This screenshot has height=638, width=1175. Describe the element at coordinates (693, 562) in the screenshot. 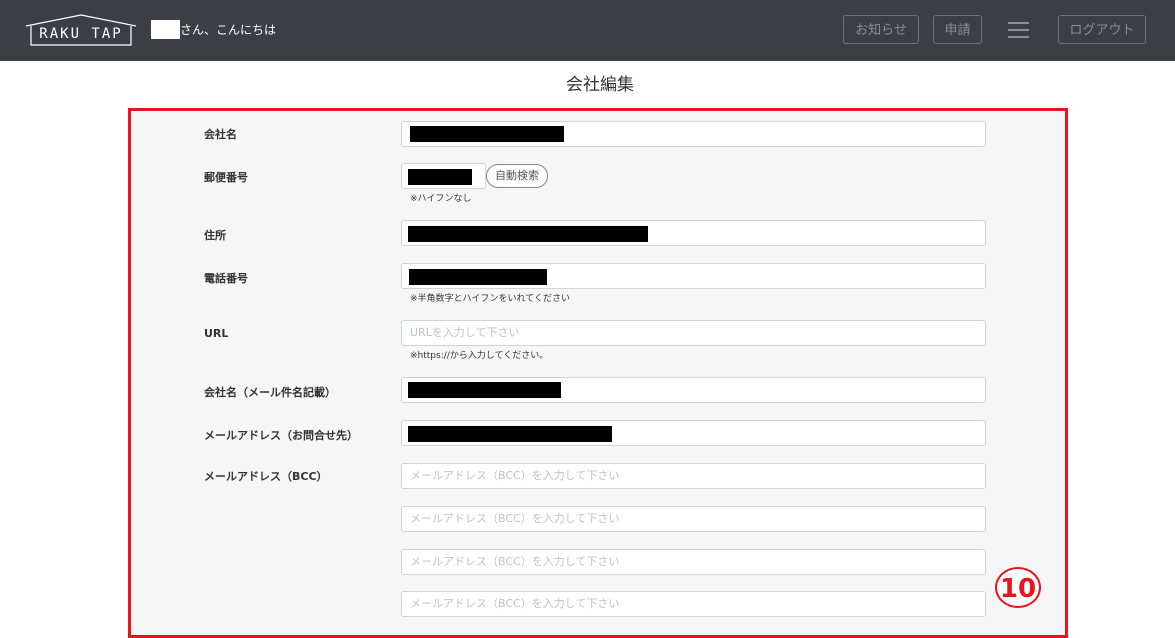

I see `bcc-email-input-3: メールアドレス（BCC）を入力して下さい` at that location.